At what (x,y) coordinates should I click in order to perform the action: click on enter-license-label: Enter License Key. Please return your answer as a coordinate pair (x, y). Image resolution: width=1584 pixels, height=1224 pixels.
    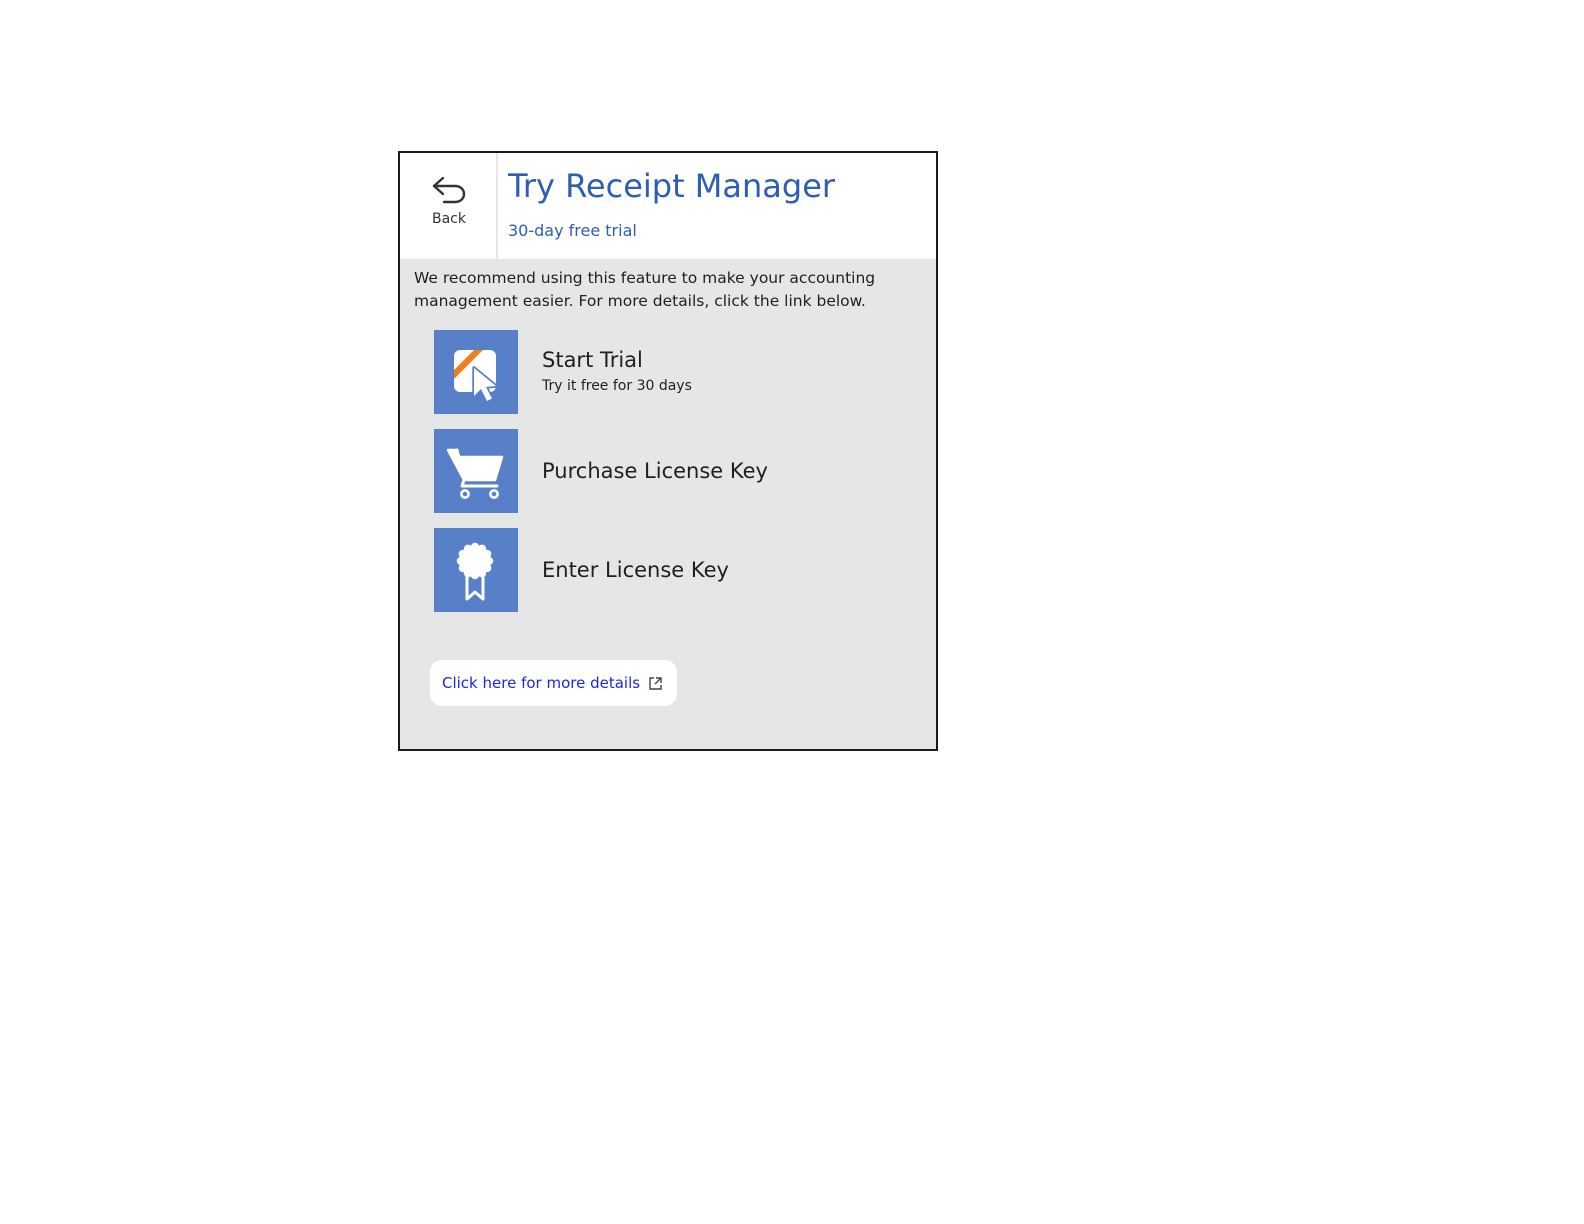
    Looking at the image, I should click on (635, 570).